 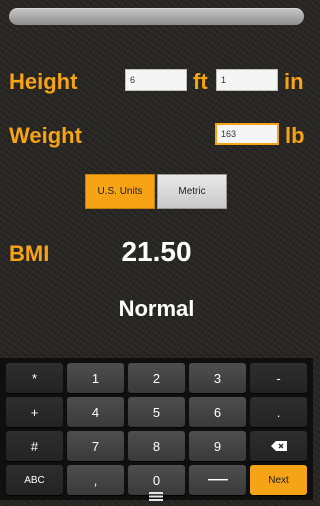 What do you see at coordinates (278, 480) in the screenshot?
I see `key-next: Next` at bounding box center [278, 480].